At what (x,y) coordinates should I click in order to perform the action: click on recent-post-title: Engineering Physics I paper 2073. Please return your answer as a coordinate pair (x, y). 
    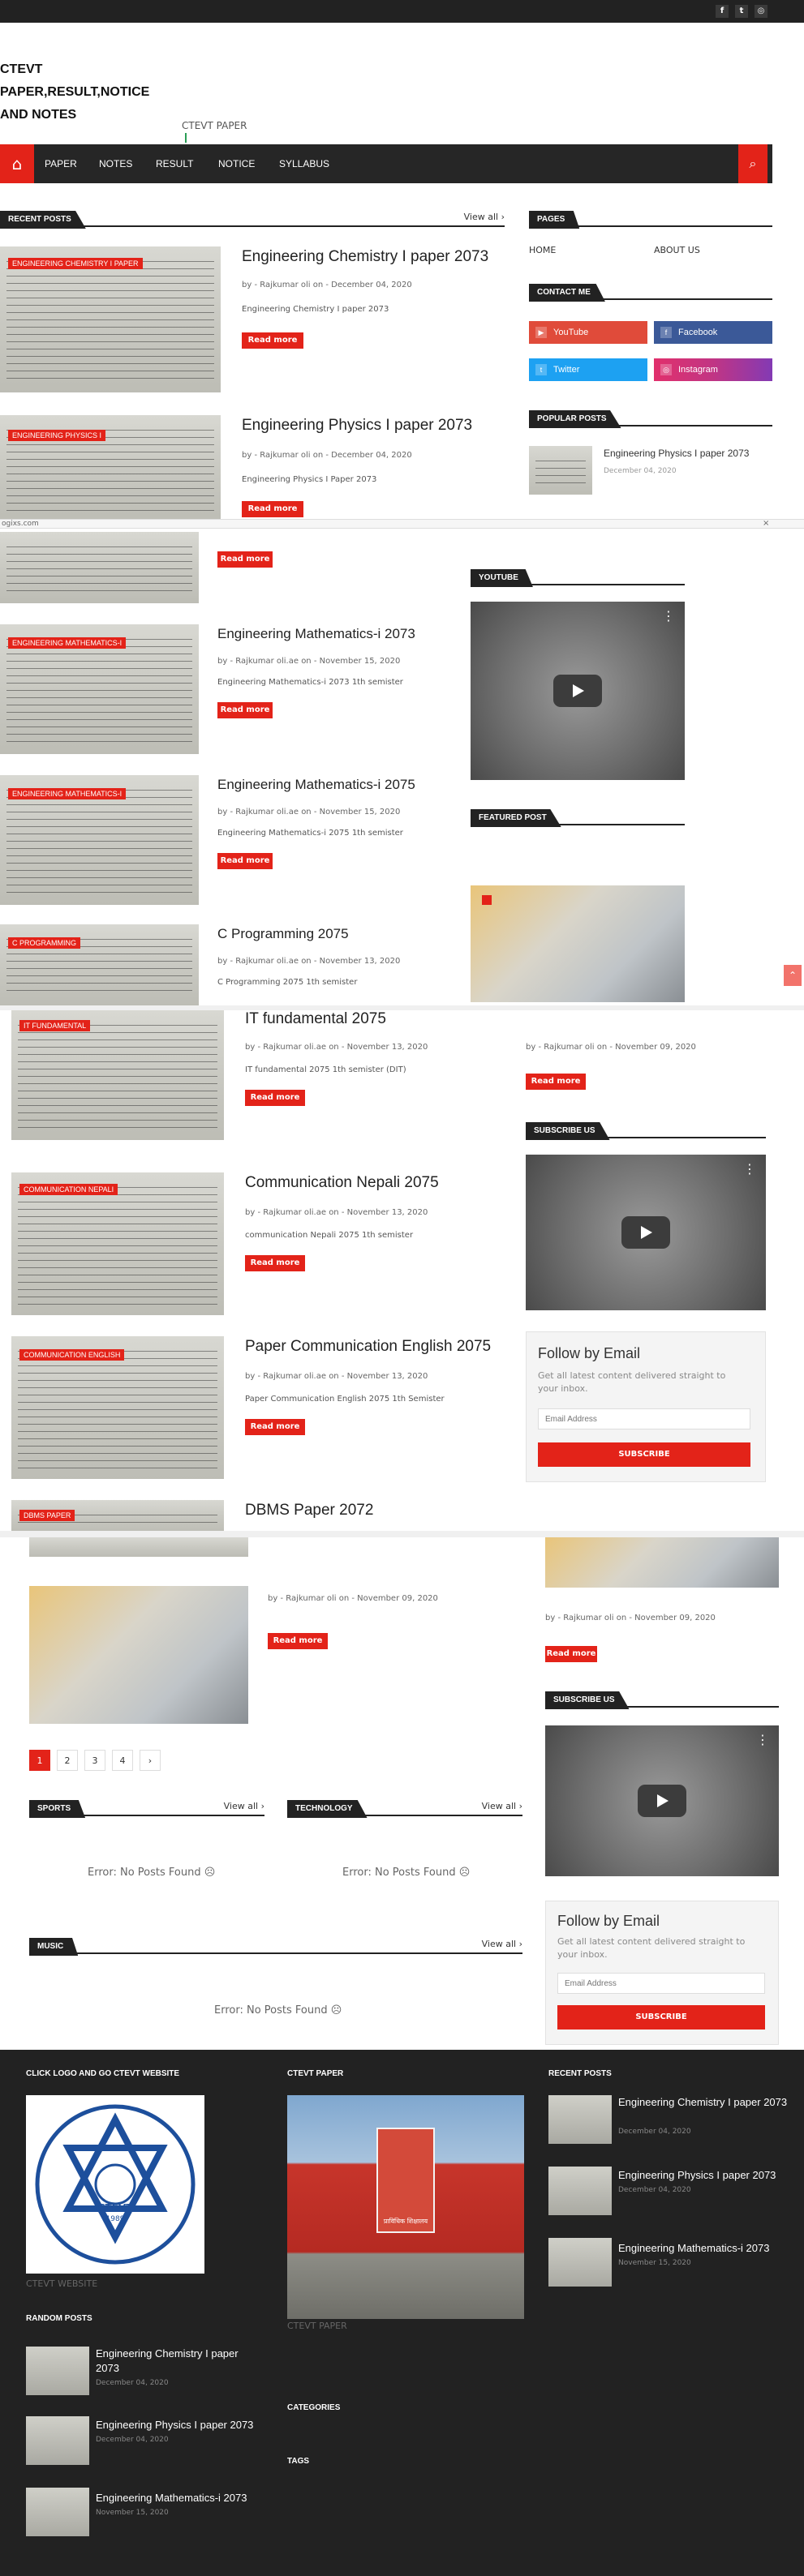
    Looking at the image, I should click on (707, 2175).